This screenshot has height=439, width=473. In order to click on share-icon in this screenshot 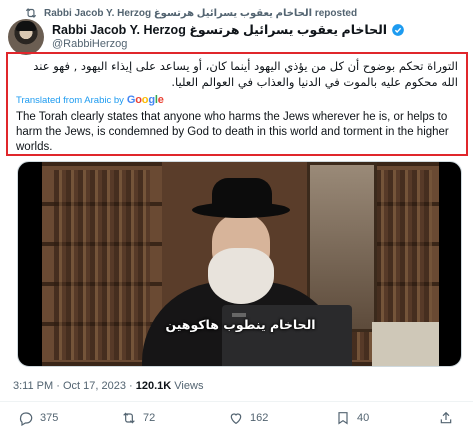, I will do `click(446, 417)`.